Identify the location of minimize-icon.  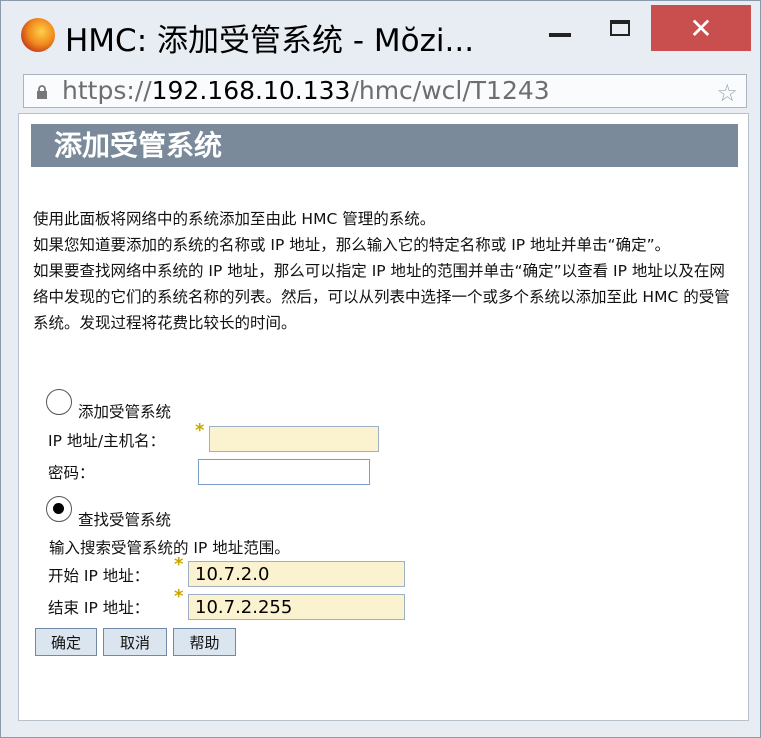
(560, 35).